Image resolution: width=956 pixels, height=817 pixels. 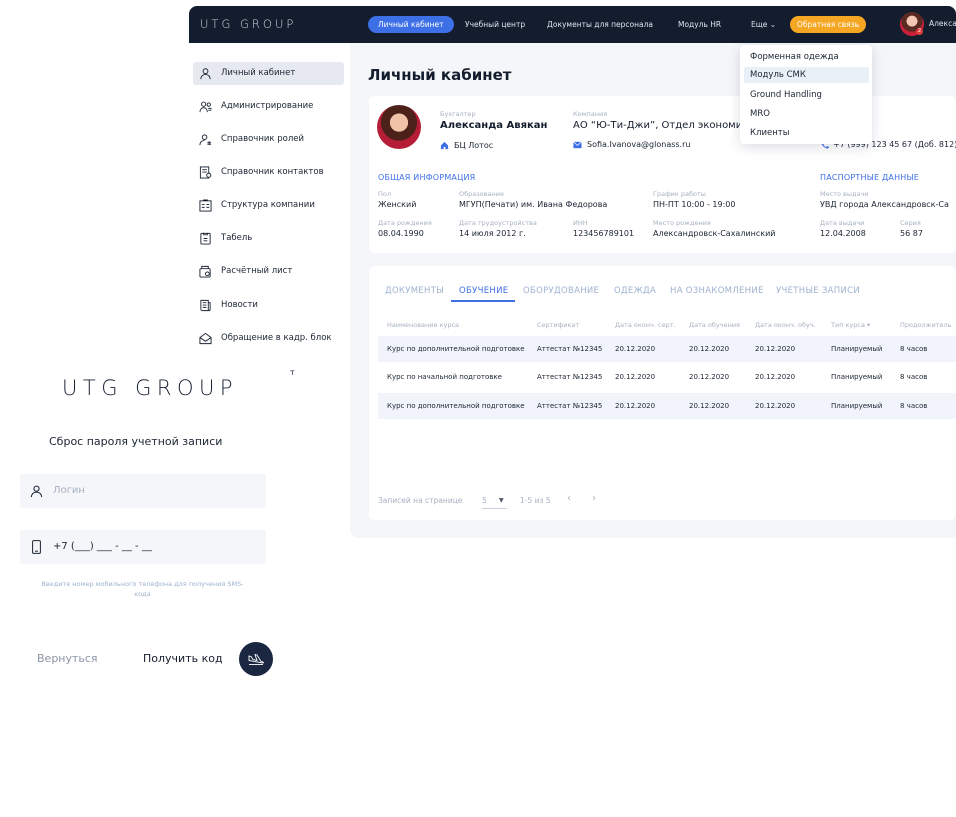 I want to click on payslip-icon, so click(x=205, y=271).